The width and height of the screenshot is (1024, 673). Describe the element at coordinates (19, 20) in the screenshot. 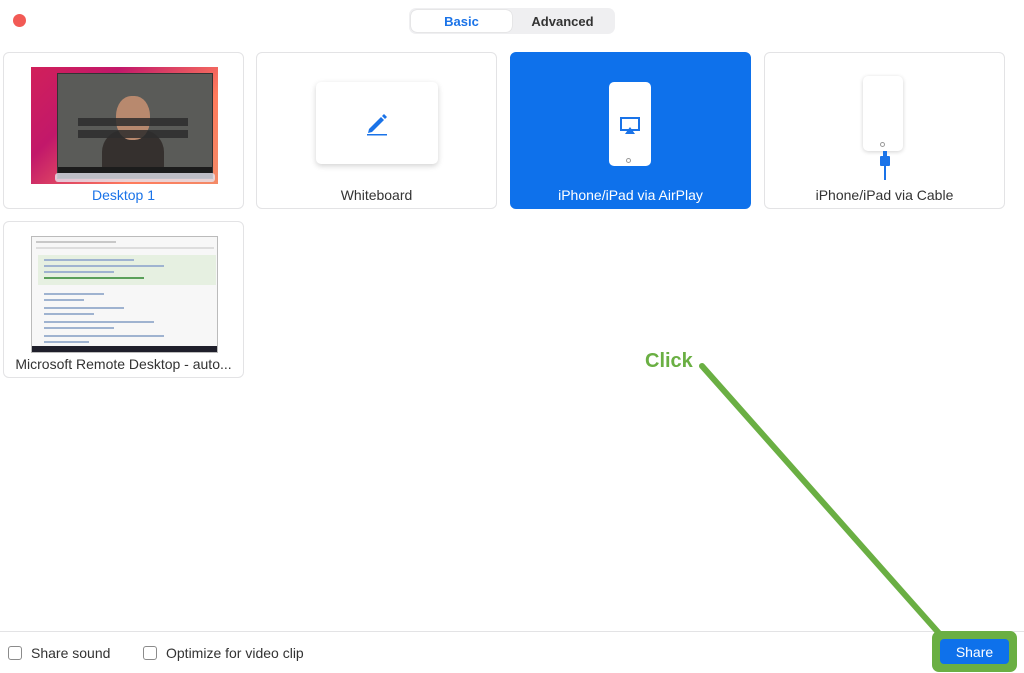

I see `close-window-icon` at that location.